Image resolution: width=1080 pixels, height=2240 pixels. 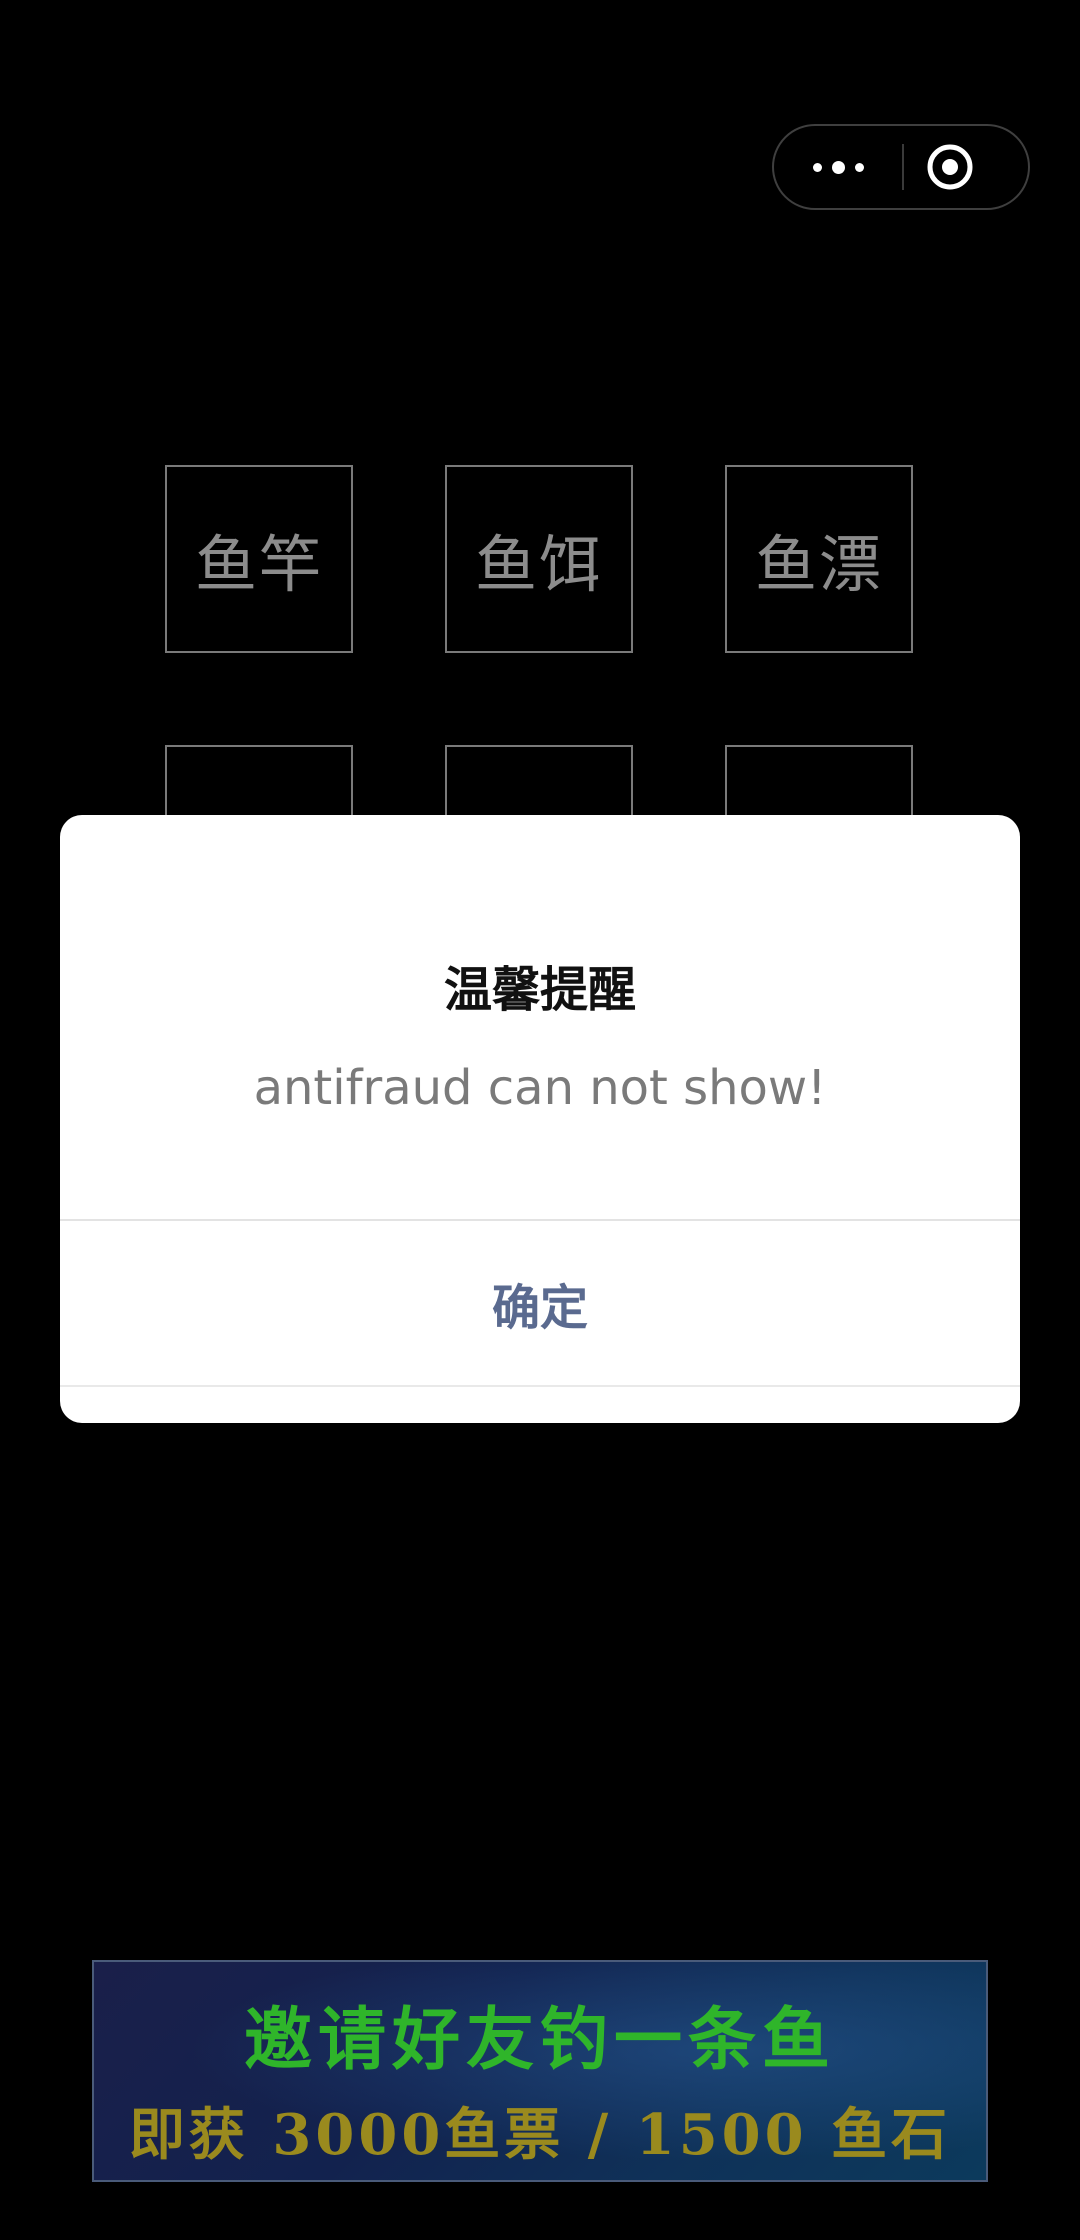 What do you see at coordinates (540, 1386) in the screenshot?
I see `dialog-bottom-divider` at bounding box center [540, 1386].